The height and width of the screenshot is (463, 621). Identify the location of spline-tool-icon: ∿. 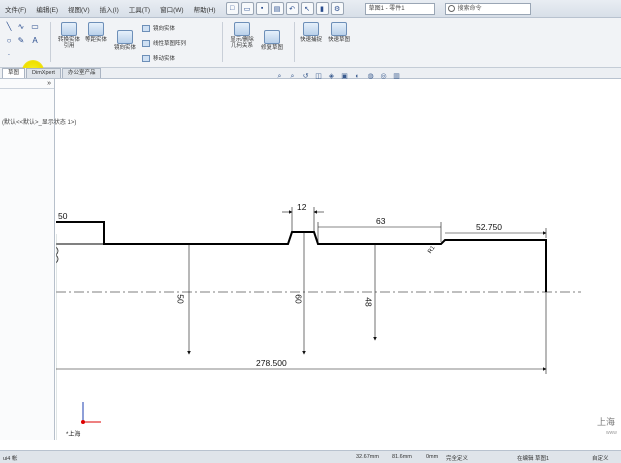
(21, 26).